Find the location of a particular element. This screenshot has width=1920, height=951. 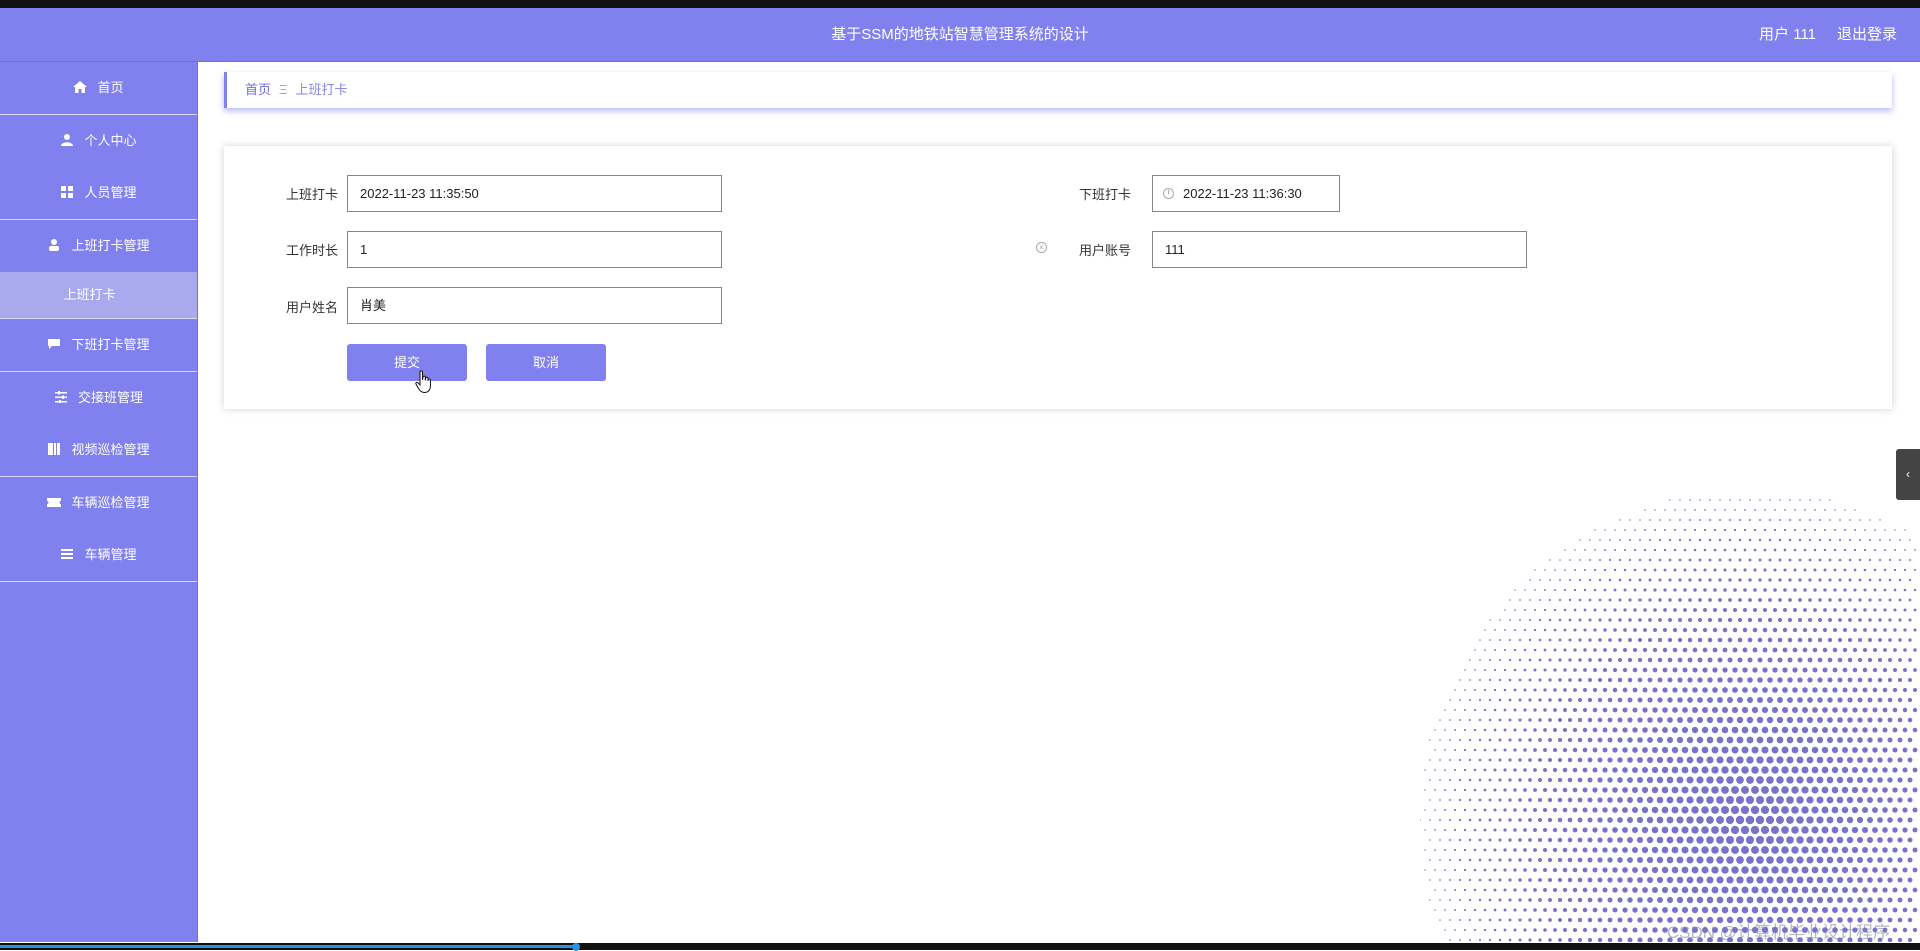

decorative-dot-pattern is located at coordinates (1669, 720).